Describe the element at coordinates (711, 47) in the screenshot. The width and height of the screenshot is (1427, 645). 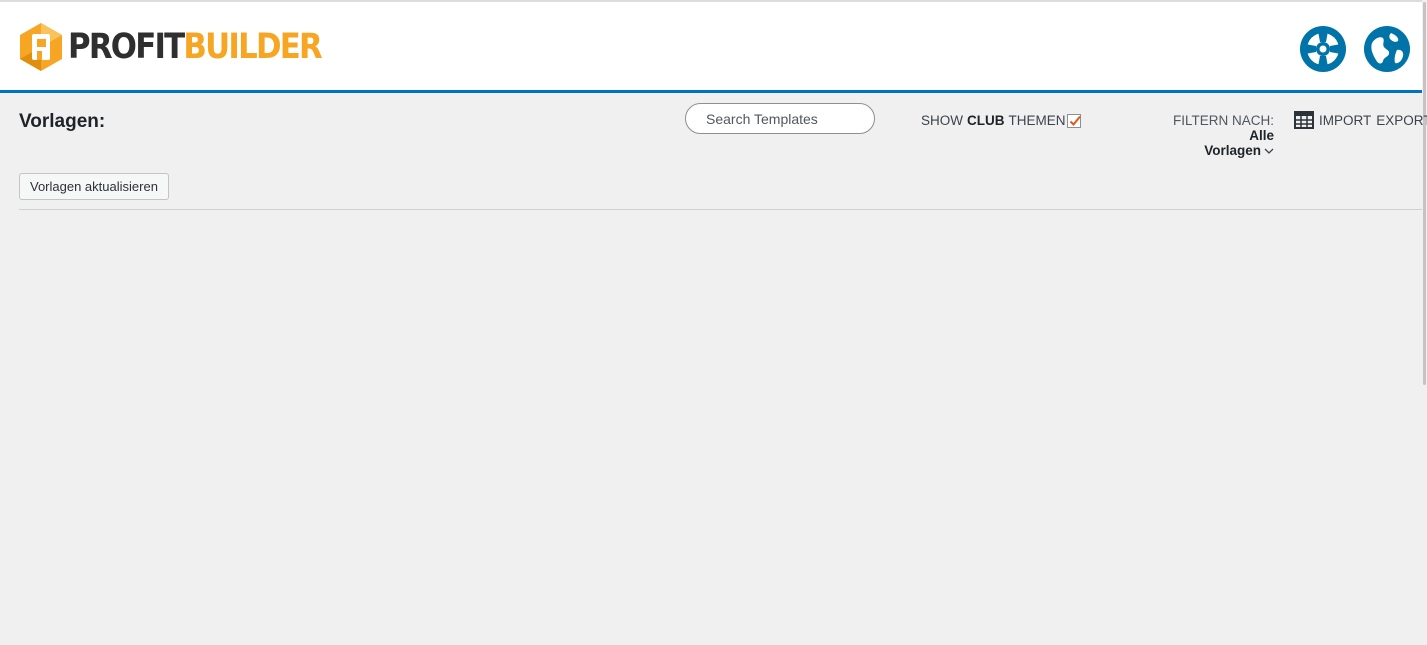
I see `app-header: PROFITBUILDER` at that location.